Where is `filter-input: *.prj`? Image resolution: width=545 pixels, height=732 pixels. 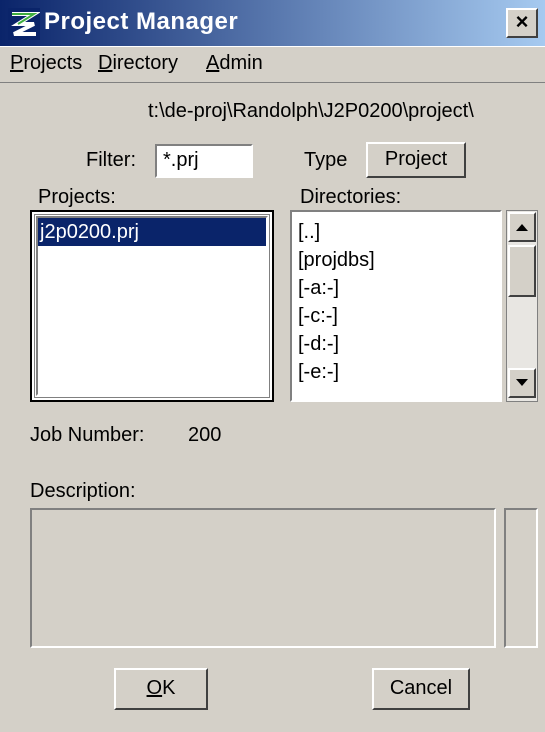
filter-input: *.prj is located at coordinates (204, 161).